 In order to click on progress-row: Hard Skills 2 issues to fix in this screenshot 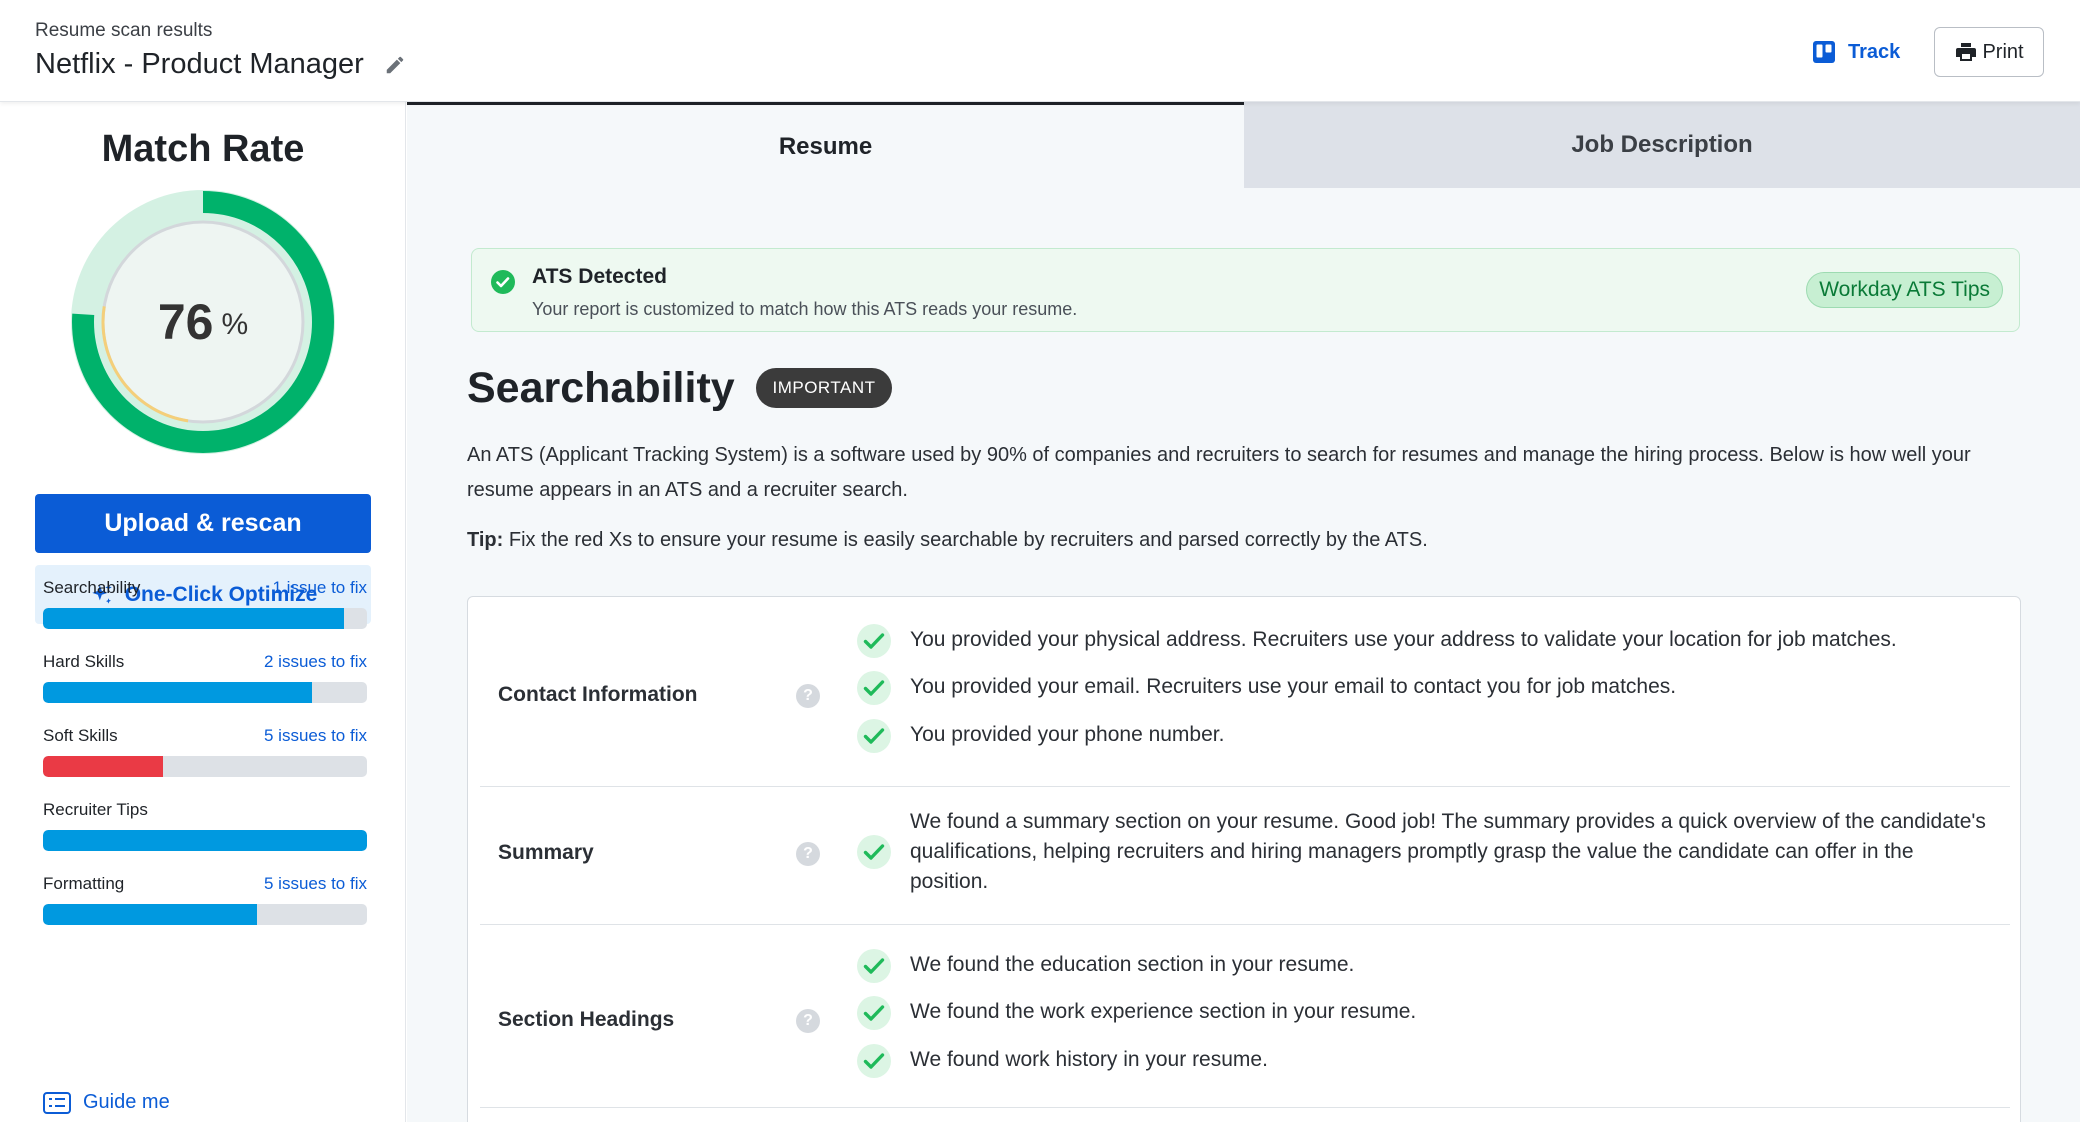, I will do `click(205, 662)`.